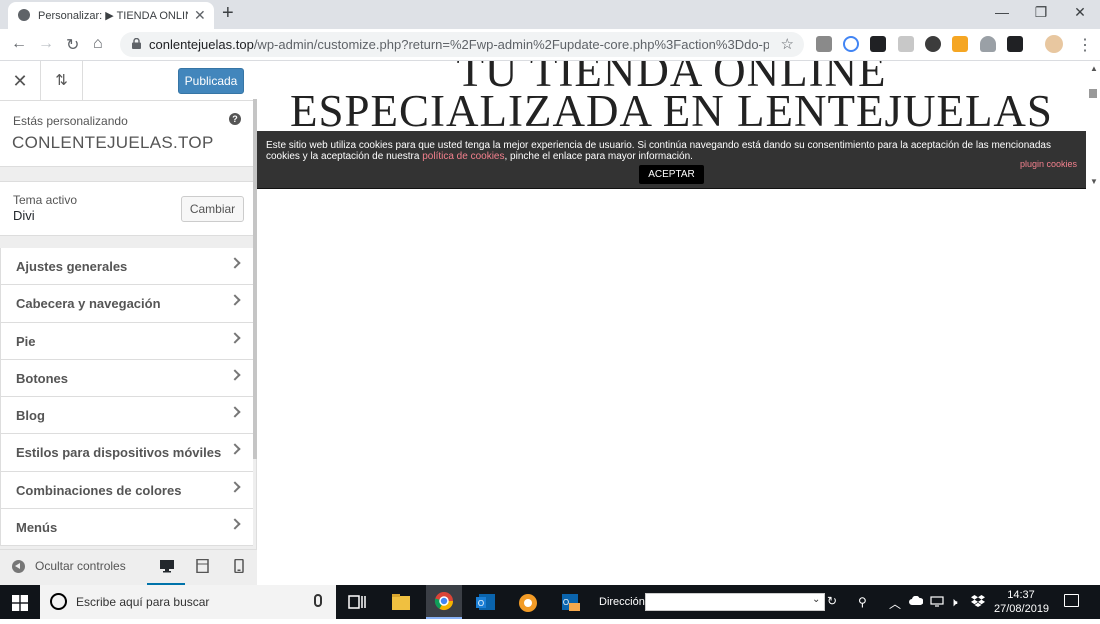  What do you see at coordinates (566, 602) in the screenshot?
I see `svg-text: O` at bounding box center [566, 602].